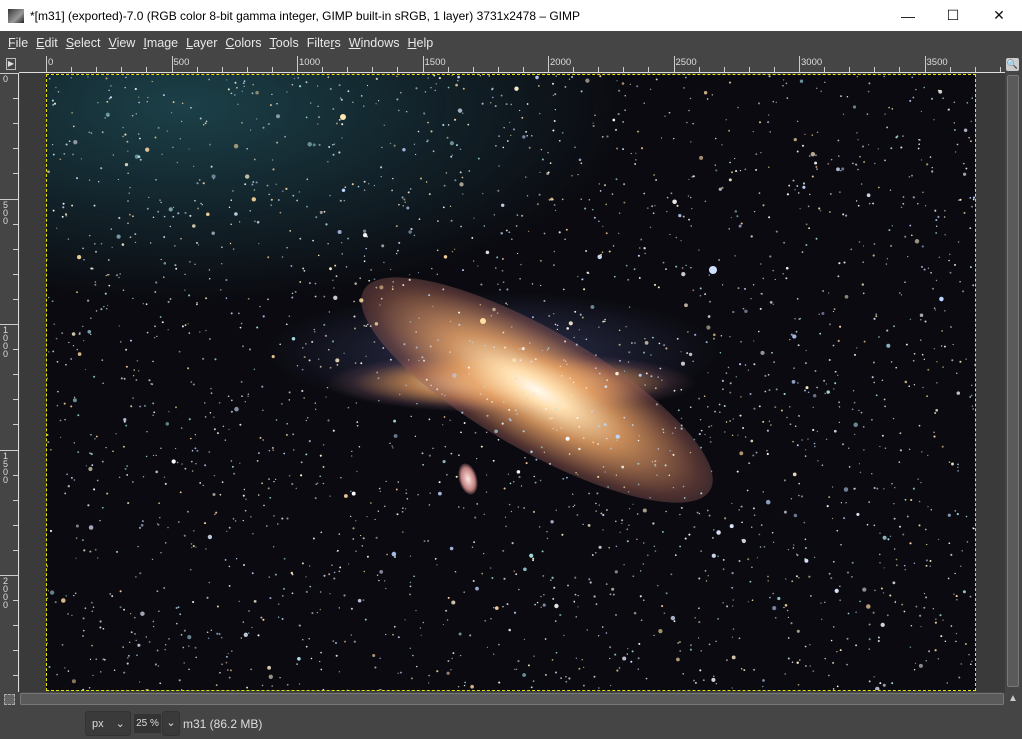 The height and width of the screenshot is (739, 1022). What do you see at coordinates (121, 43) in the screenshot?
I see `menu-view: View` at bounding box center [121, 43].